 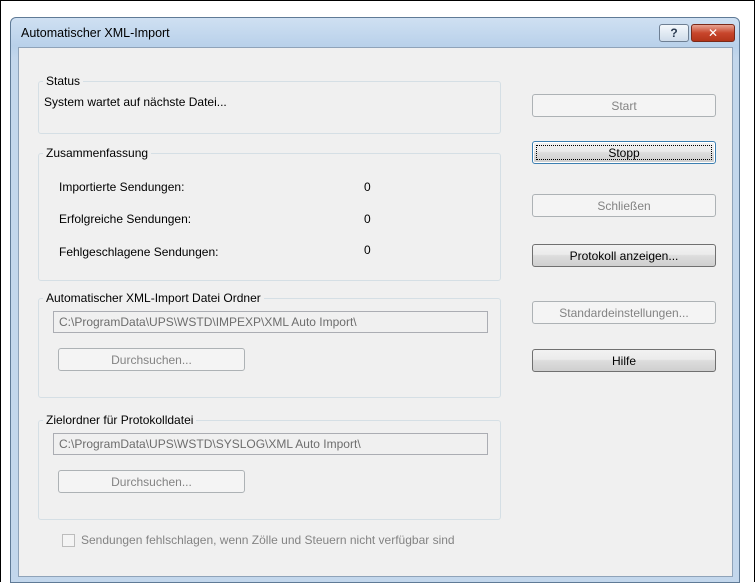 I want to click on failed-count-value: 0, so click(x=367, y=250).